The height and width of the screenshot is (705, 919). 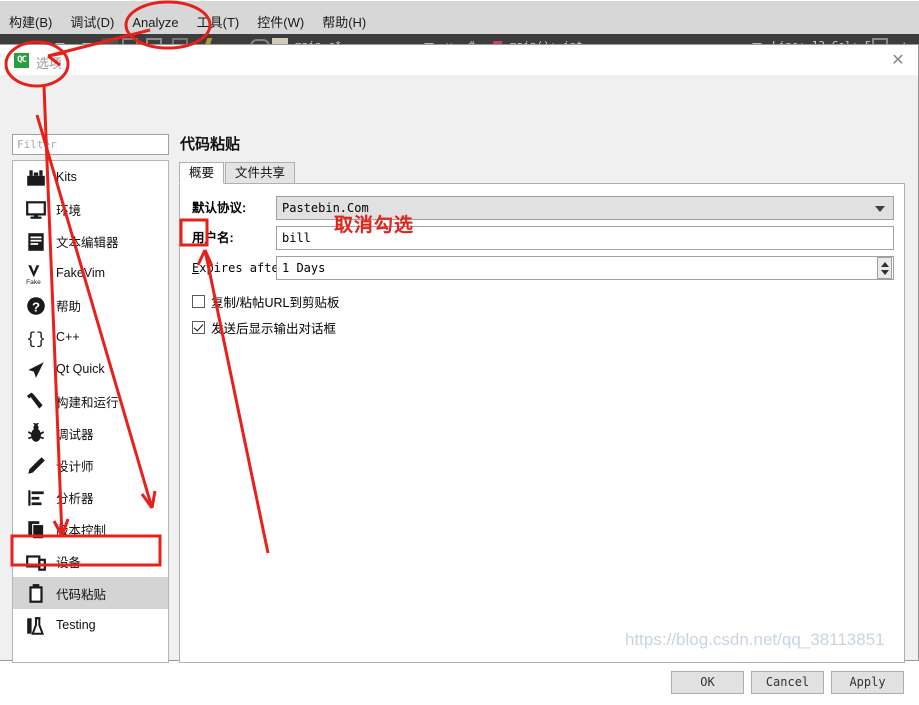 I want to click on text-editor-icon, so click(x=36, y=241).